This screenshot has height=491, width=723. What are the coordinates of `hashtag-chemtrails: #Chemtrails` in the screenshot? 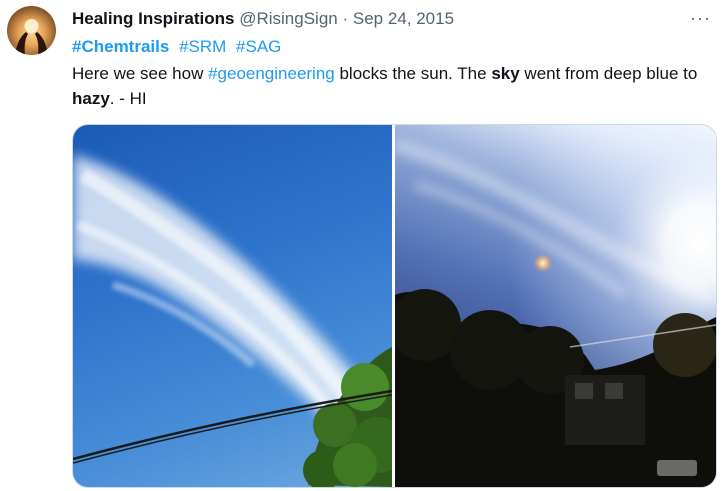 It's located at (120, 46).